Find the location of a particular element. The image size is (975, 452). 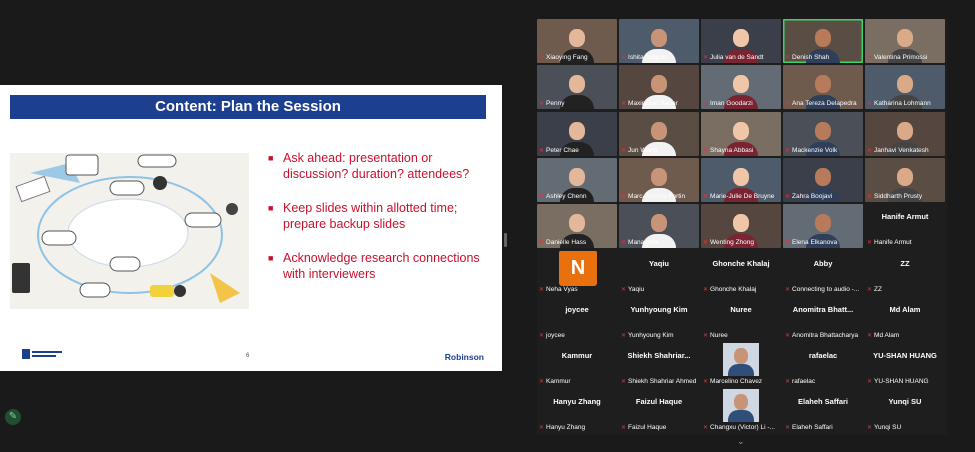

participant-tile: ✕ Elena Elkanova is located at coordinates (823, 226).